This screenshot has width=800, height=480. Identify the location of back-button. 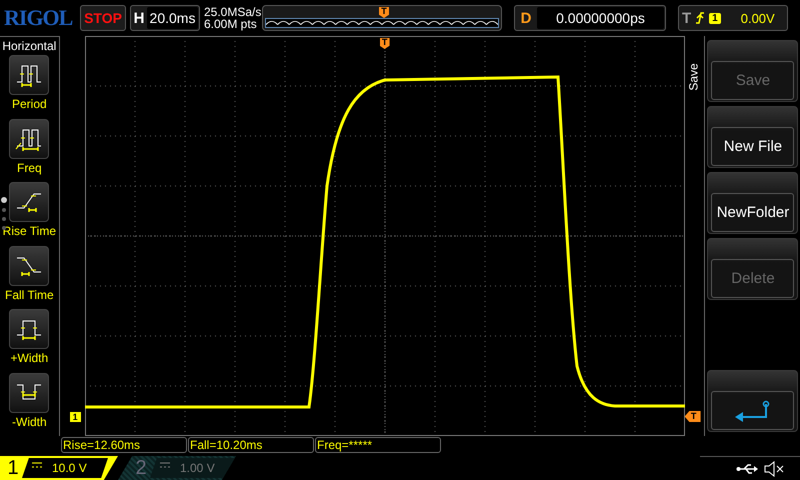
(752, 401).